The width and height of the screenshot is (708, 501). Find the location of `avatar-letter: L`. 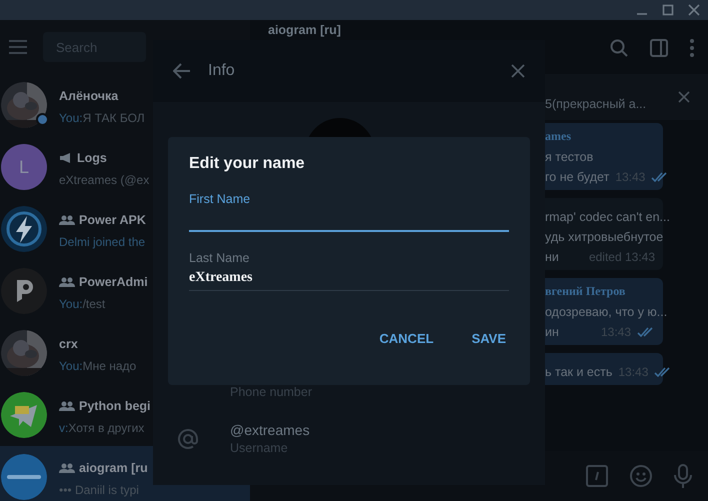

avatar-letter: L is located at coordinates (24, 167).